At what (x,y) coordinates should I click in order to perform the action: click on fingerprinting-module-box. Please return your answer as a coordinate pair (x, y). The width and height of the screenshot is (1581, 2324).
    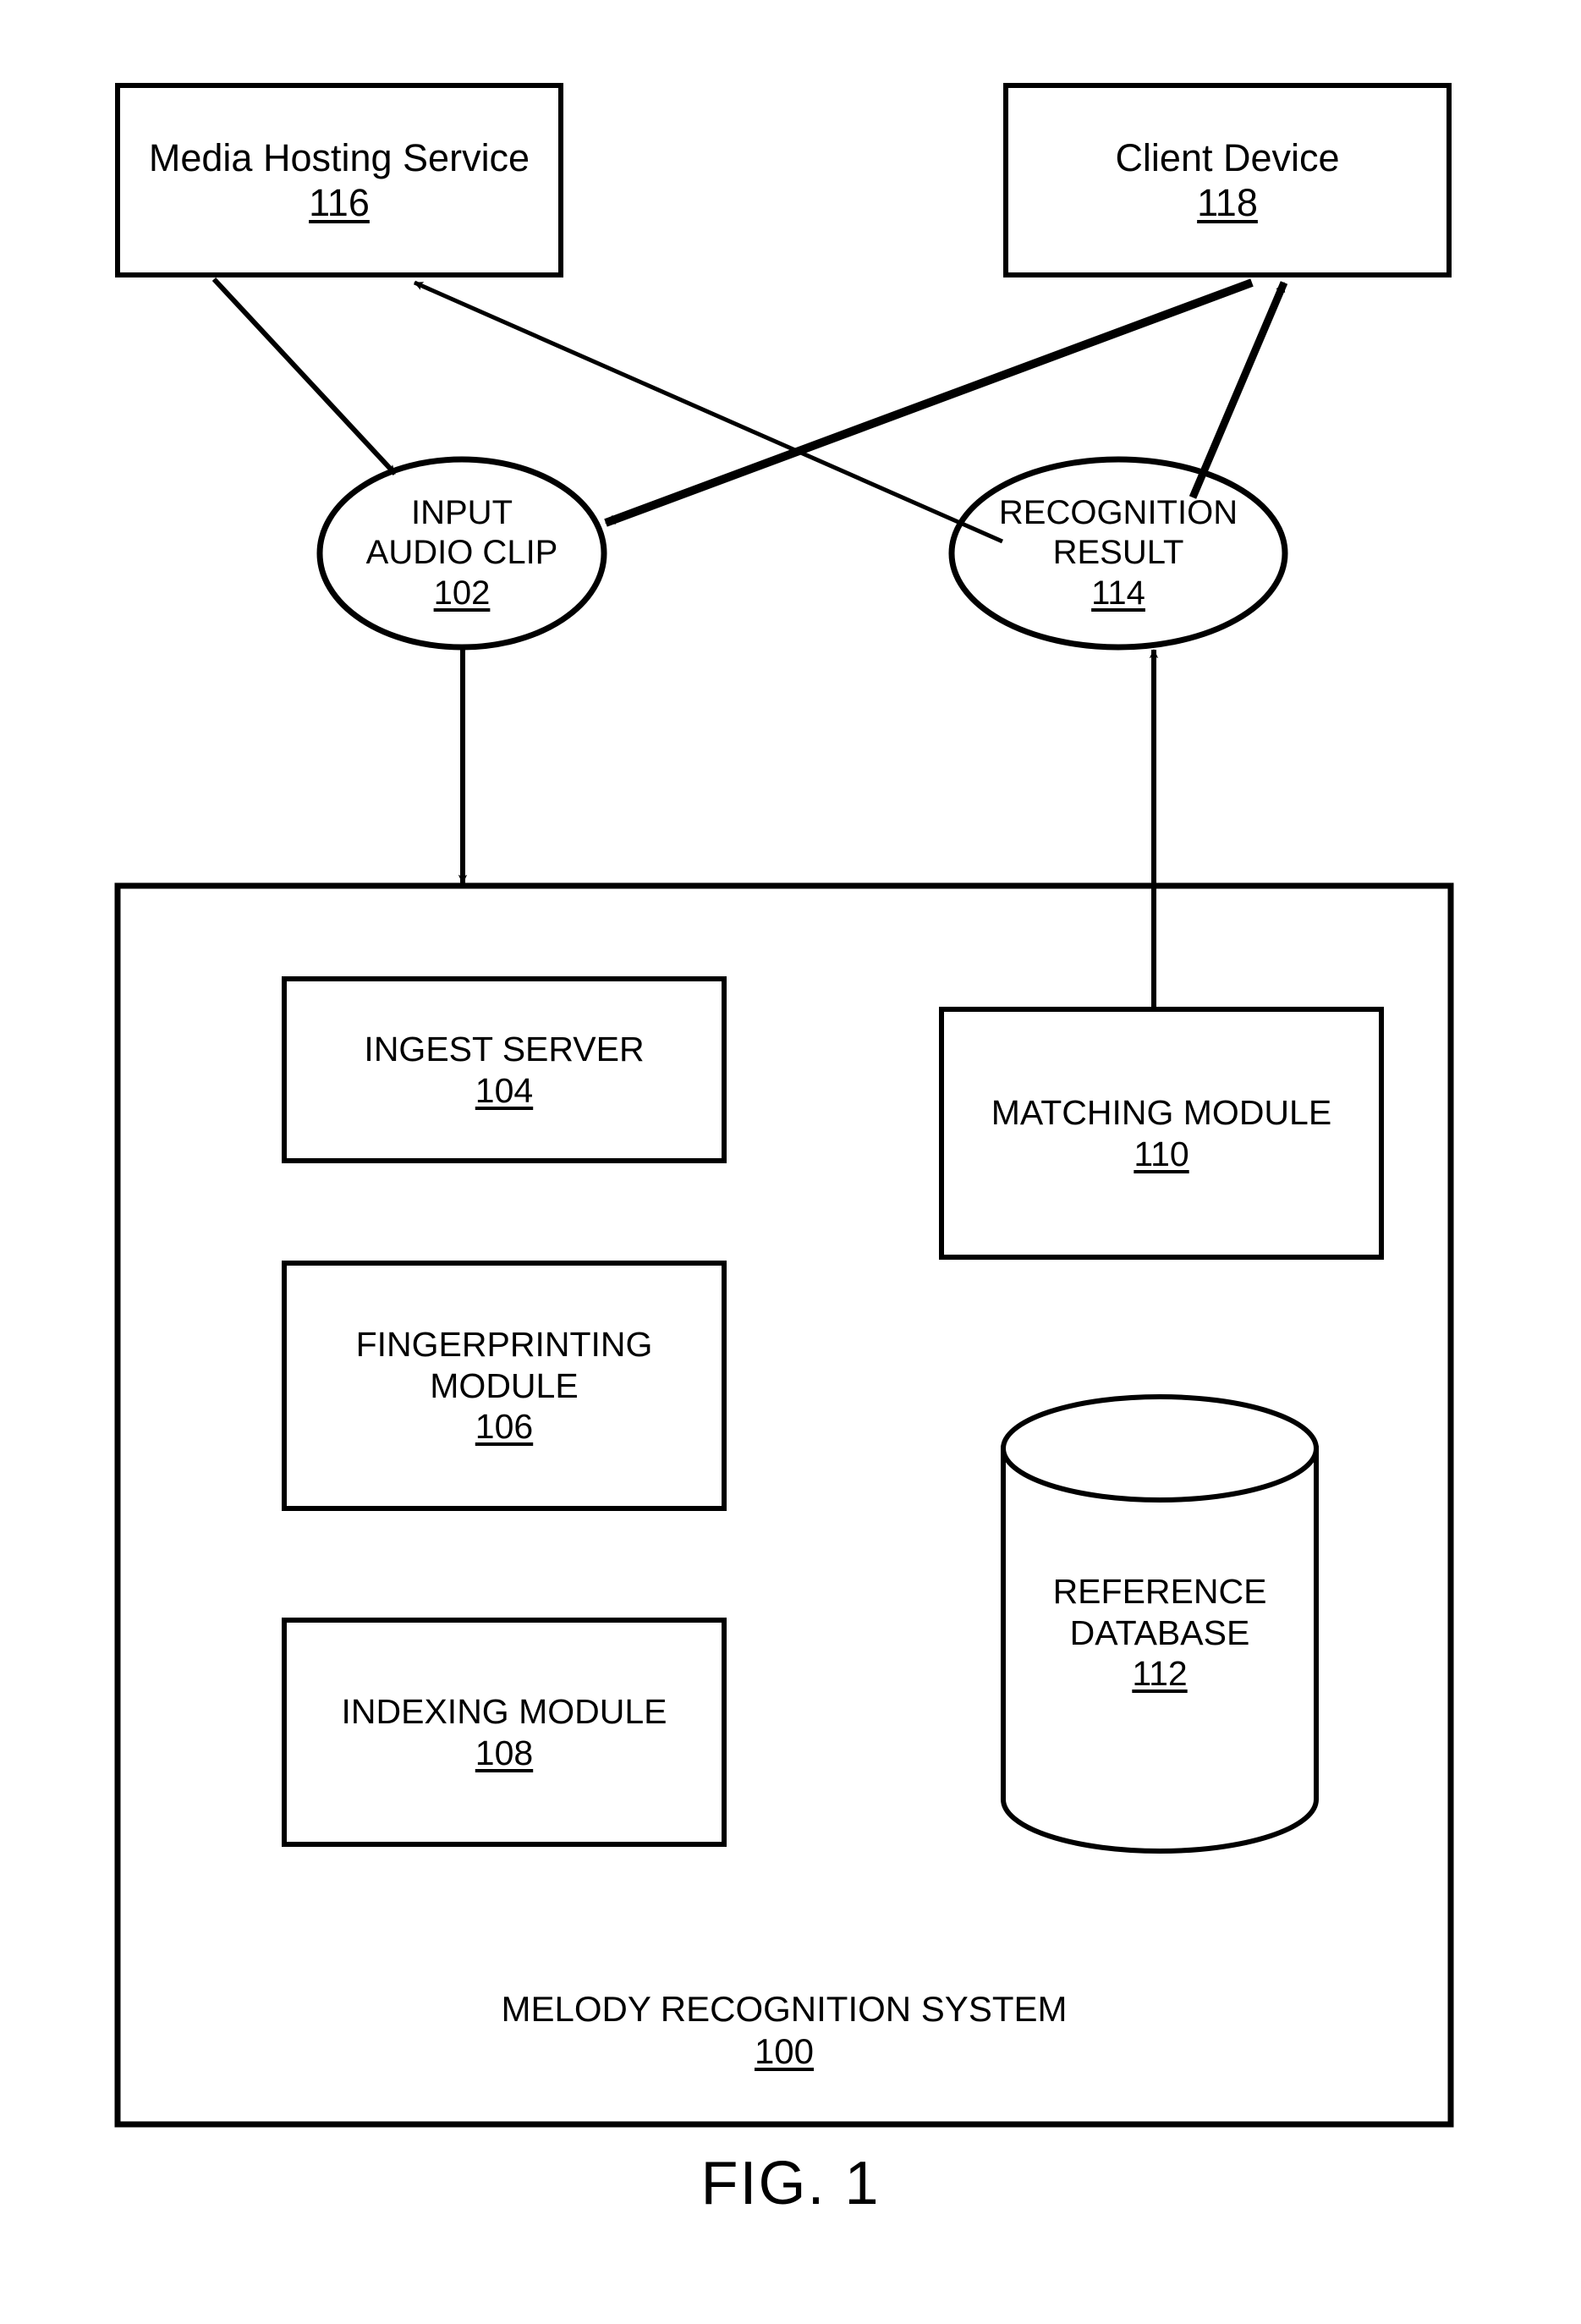
    Looking at the image, I should click on (504, 1386).